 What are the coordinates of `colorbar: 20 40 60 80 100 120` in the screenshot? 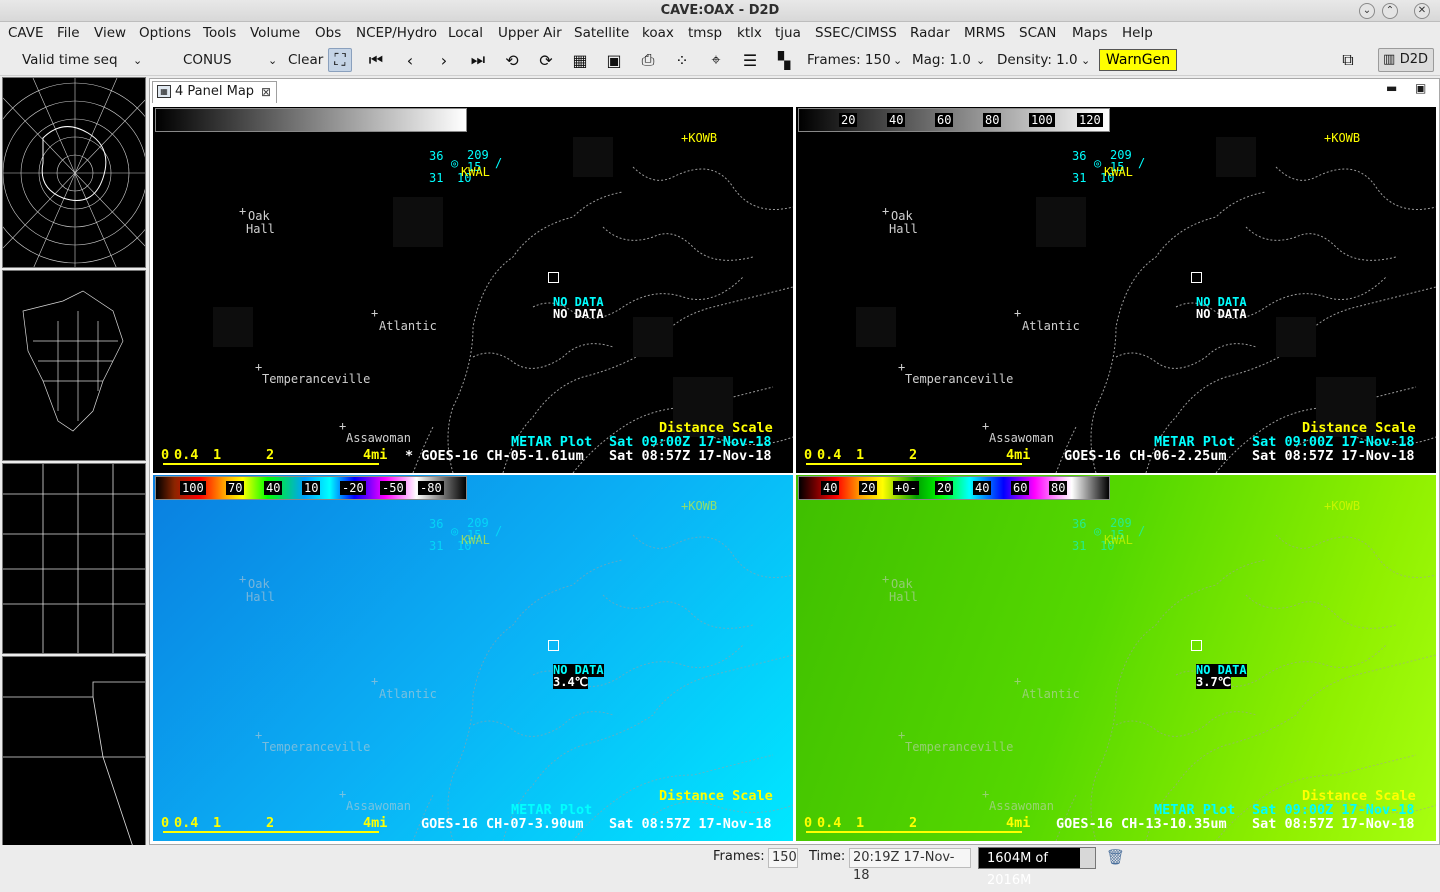 It's located at (954, 120).